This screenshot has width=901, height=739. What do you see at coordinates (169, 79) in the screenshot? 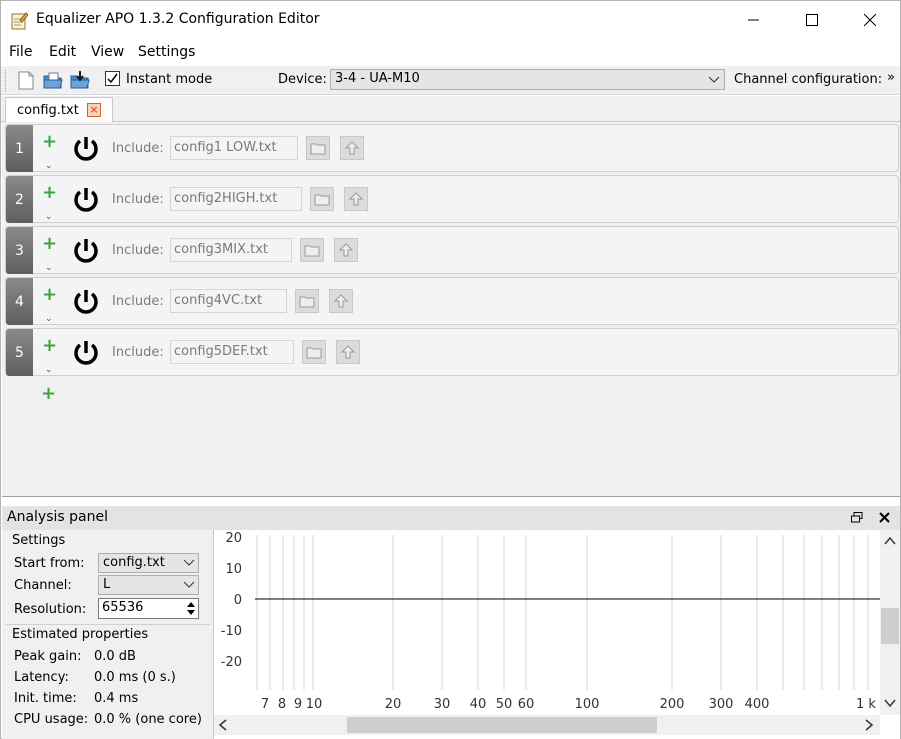
I see `instant-mode-label: Instant mode` at bounding box center [169, 79].